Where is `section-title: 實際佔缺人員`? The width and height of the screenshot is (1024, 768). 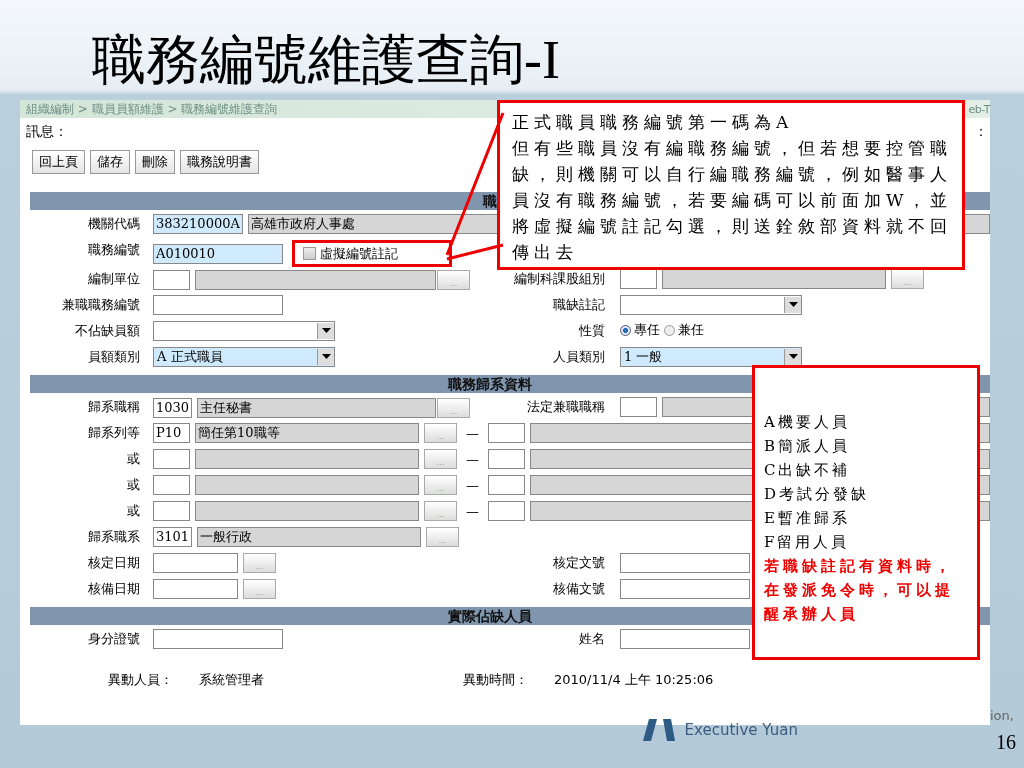
section-title: 實際佔缺人員 is located at coordinates (490, 616).